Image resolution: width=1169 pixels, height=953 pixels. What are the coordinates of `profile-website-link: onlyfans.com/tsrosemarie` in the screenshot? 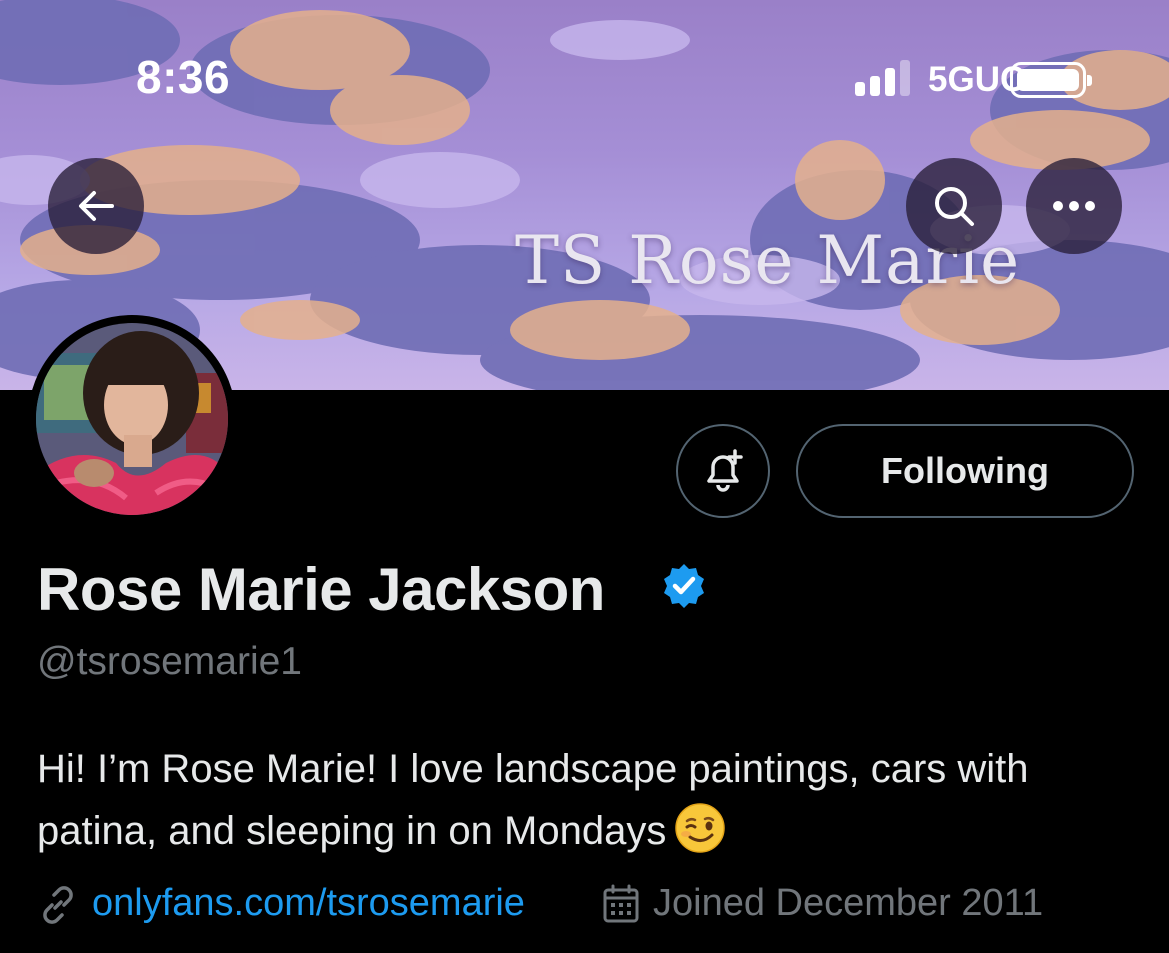 It's located at (308, 903).